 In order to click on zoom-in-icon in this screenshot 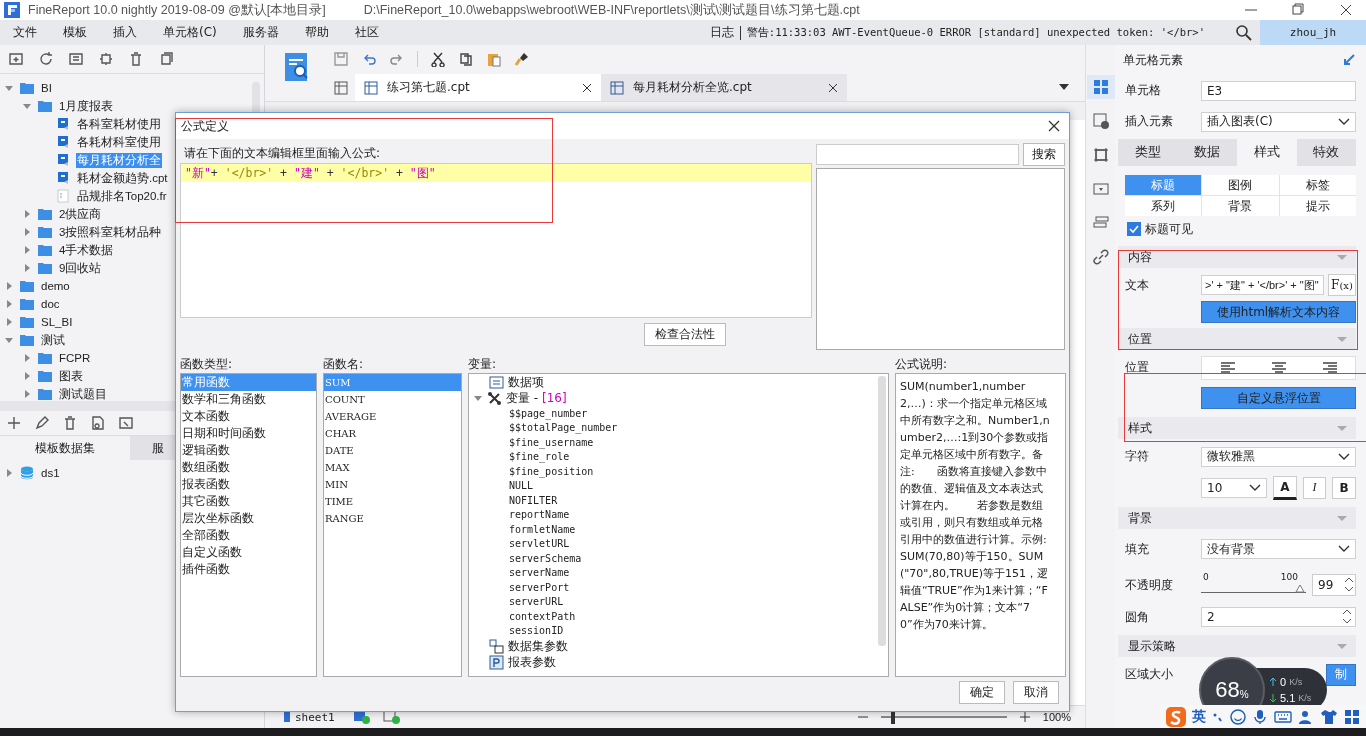, I will do `click(1024, 717)`.